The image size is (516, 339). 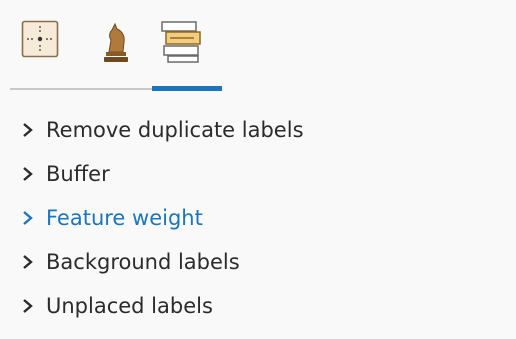 What do you see at coordinates (124, 218) in the screenshot?
I see `section-label: Feature weight` at bounding box center [124, 218].